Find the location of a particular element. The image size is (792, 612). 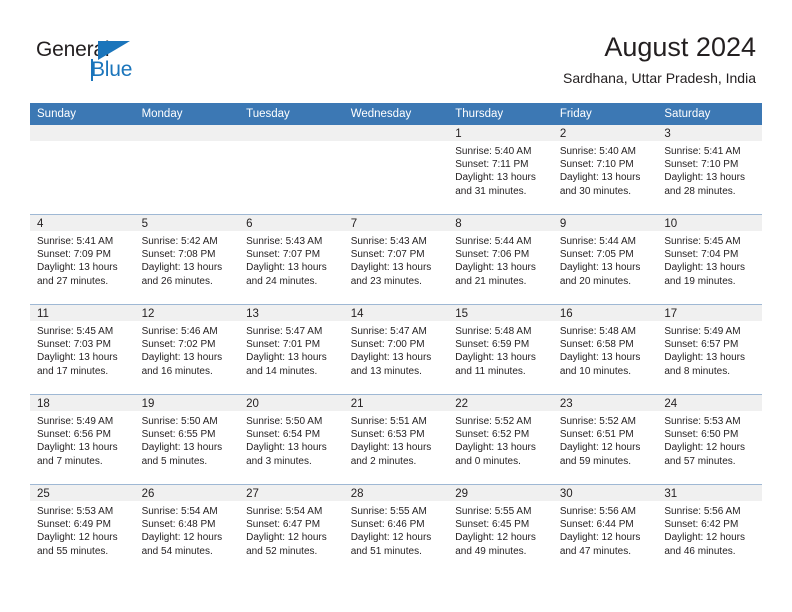

day-sunset-text: Sunset: 6:50 PM is located at coordinates (701, 435).